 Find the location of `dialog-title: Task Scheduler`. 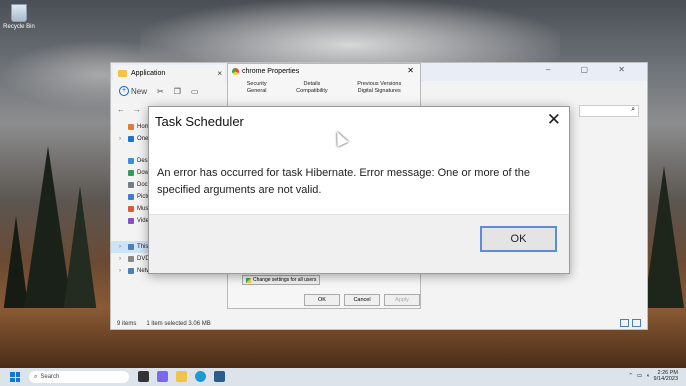

dialog-title: Task Scheduler is located at coordinates (199, 121).